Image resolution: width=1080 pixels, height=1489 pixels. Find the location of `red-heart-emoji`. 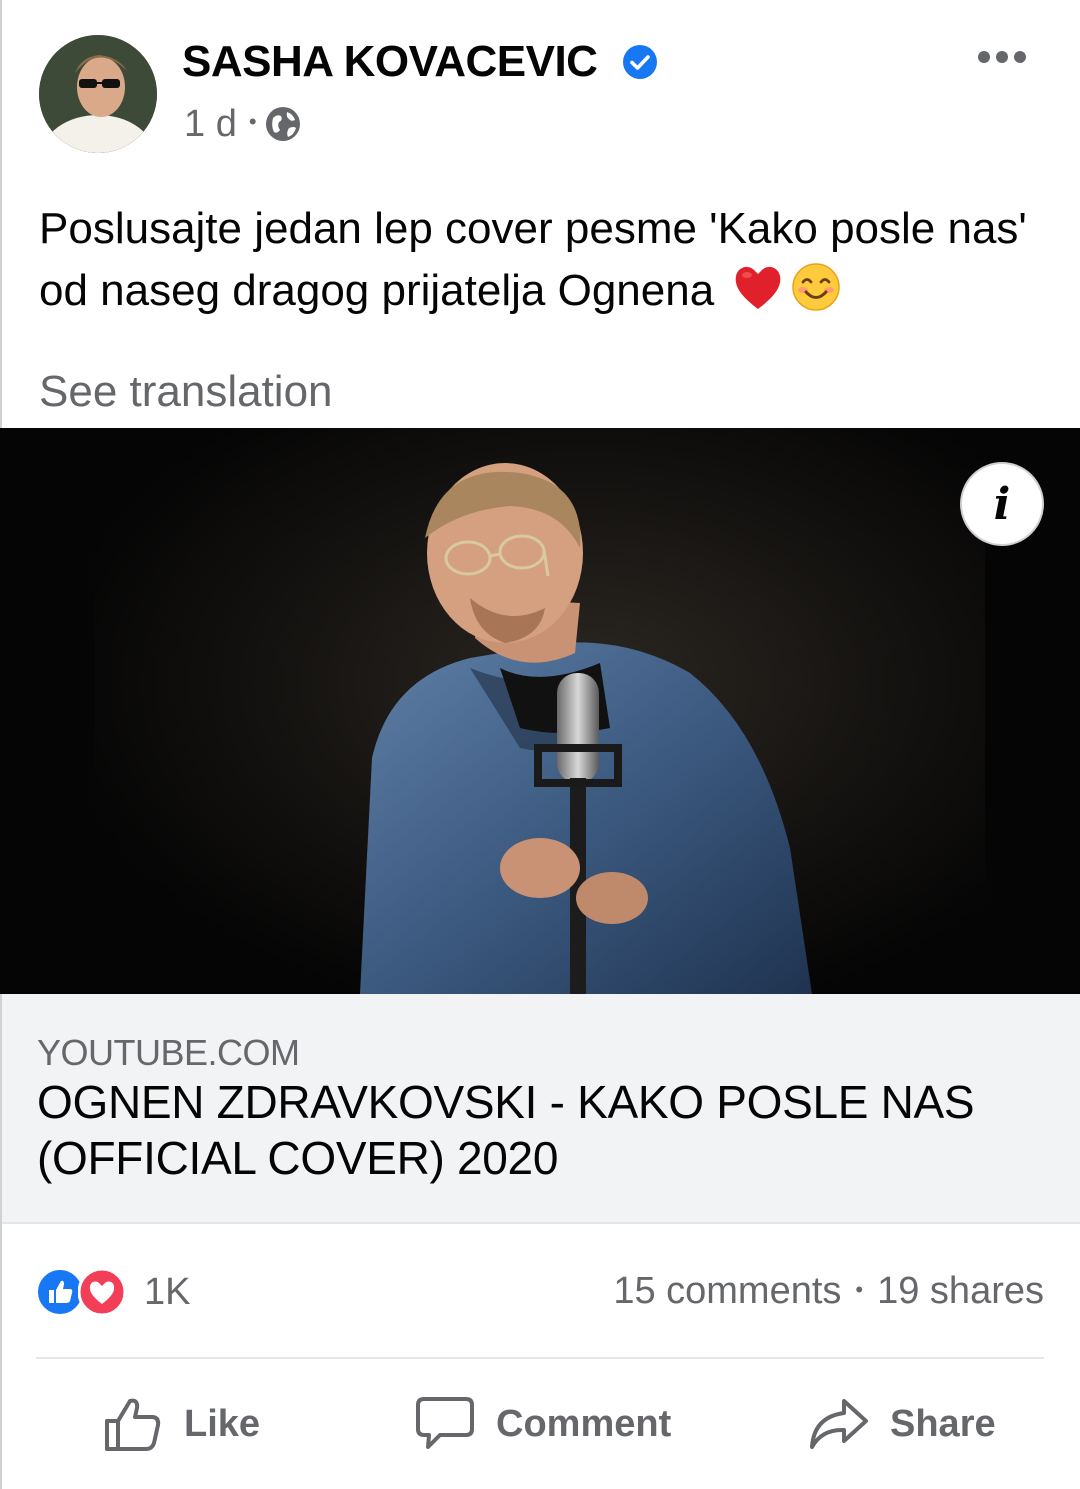

red-heart-emoji is located at coordinates (758, 287).